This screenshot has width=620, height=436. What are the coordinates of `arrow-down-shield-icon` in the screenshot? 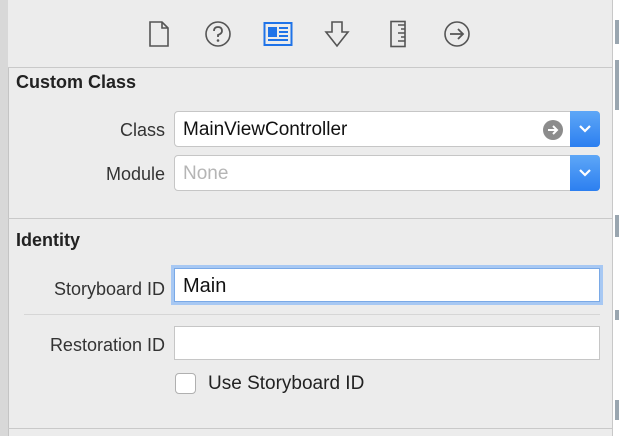 It's located at (337, 34).